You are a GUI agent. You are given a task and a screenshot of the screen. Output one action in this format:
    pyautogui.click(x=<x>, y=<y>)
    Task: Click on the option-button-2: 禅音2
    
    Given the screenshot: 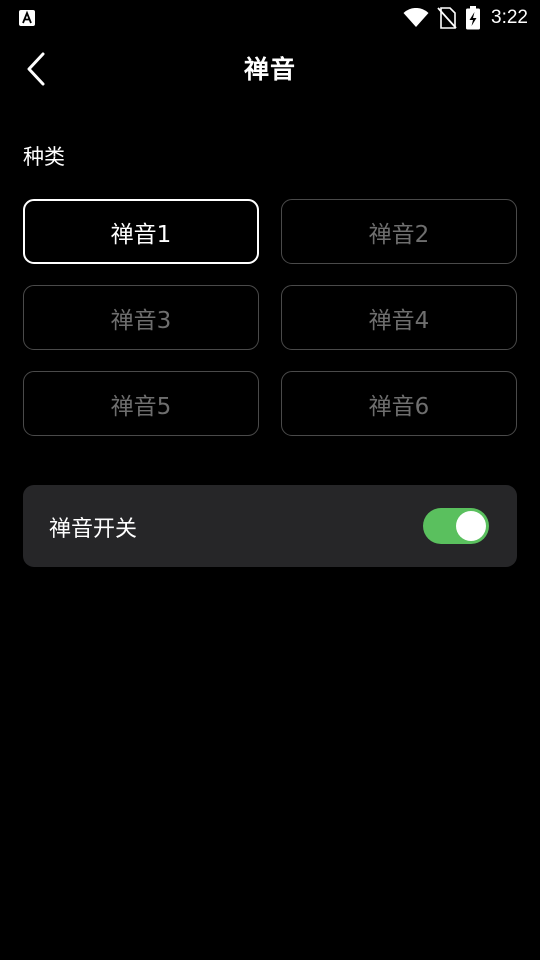 What is the action you would take?
    pyautogui.click(x=399, y=231)
    